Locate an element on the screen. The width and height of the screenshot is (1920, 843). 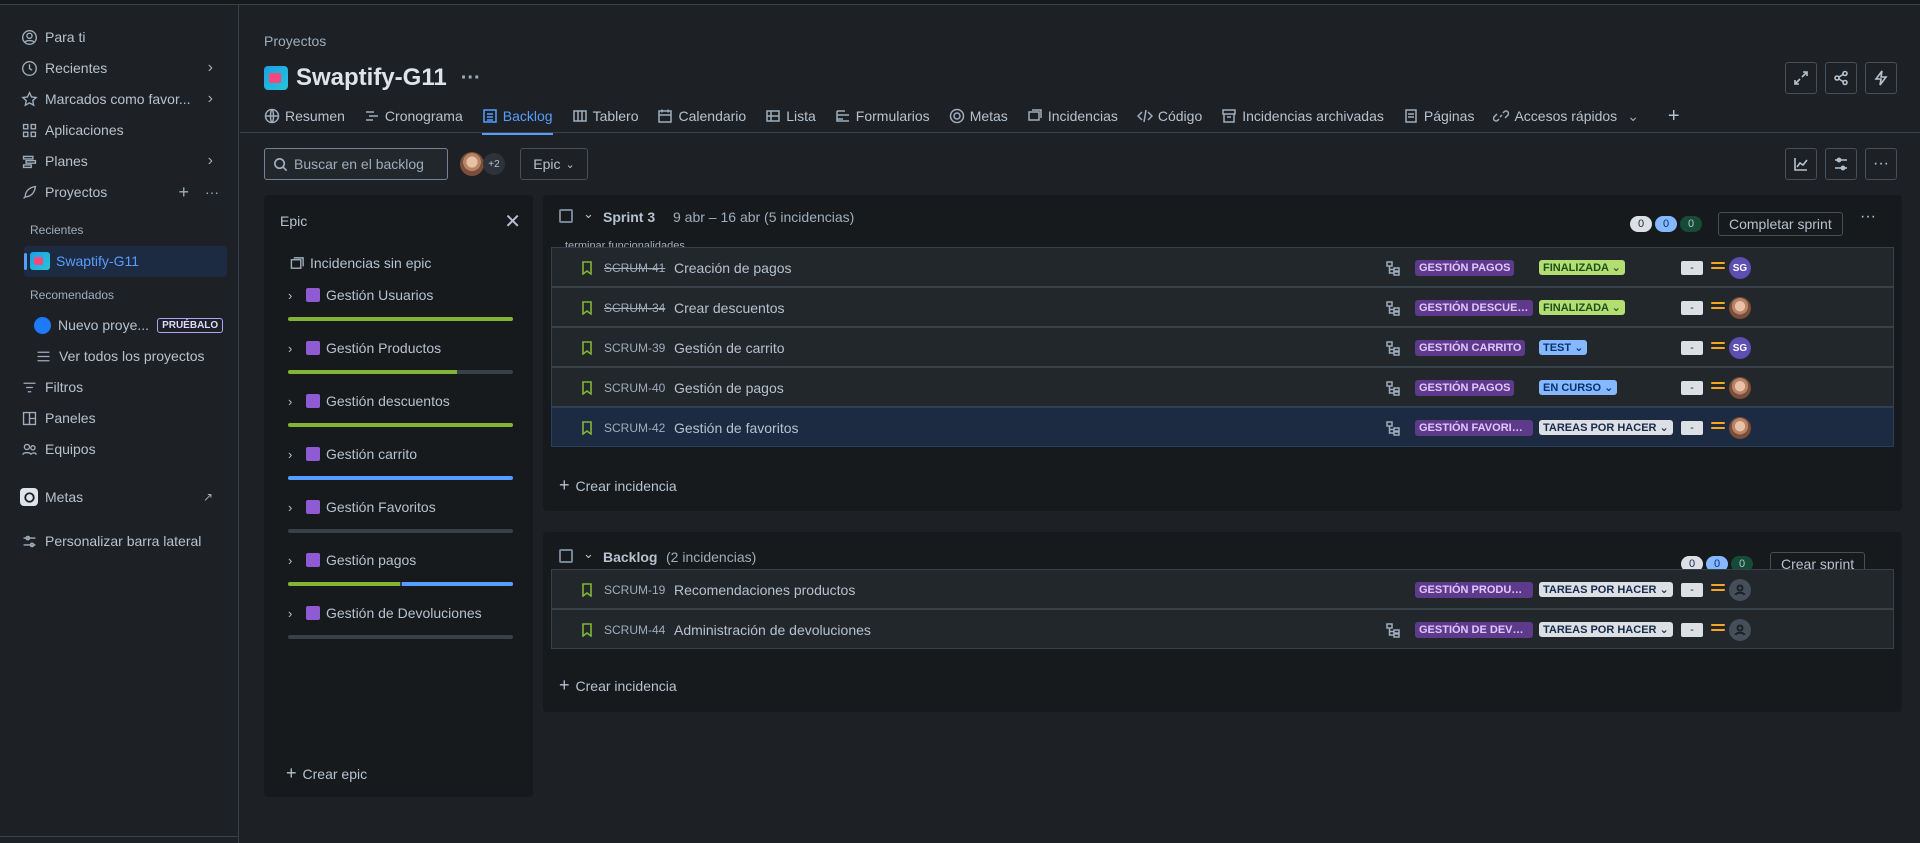
issue-key: SCRUM-34 is located at coordinates (634, 308).